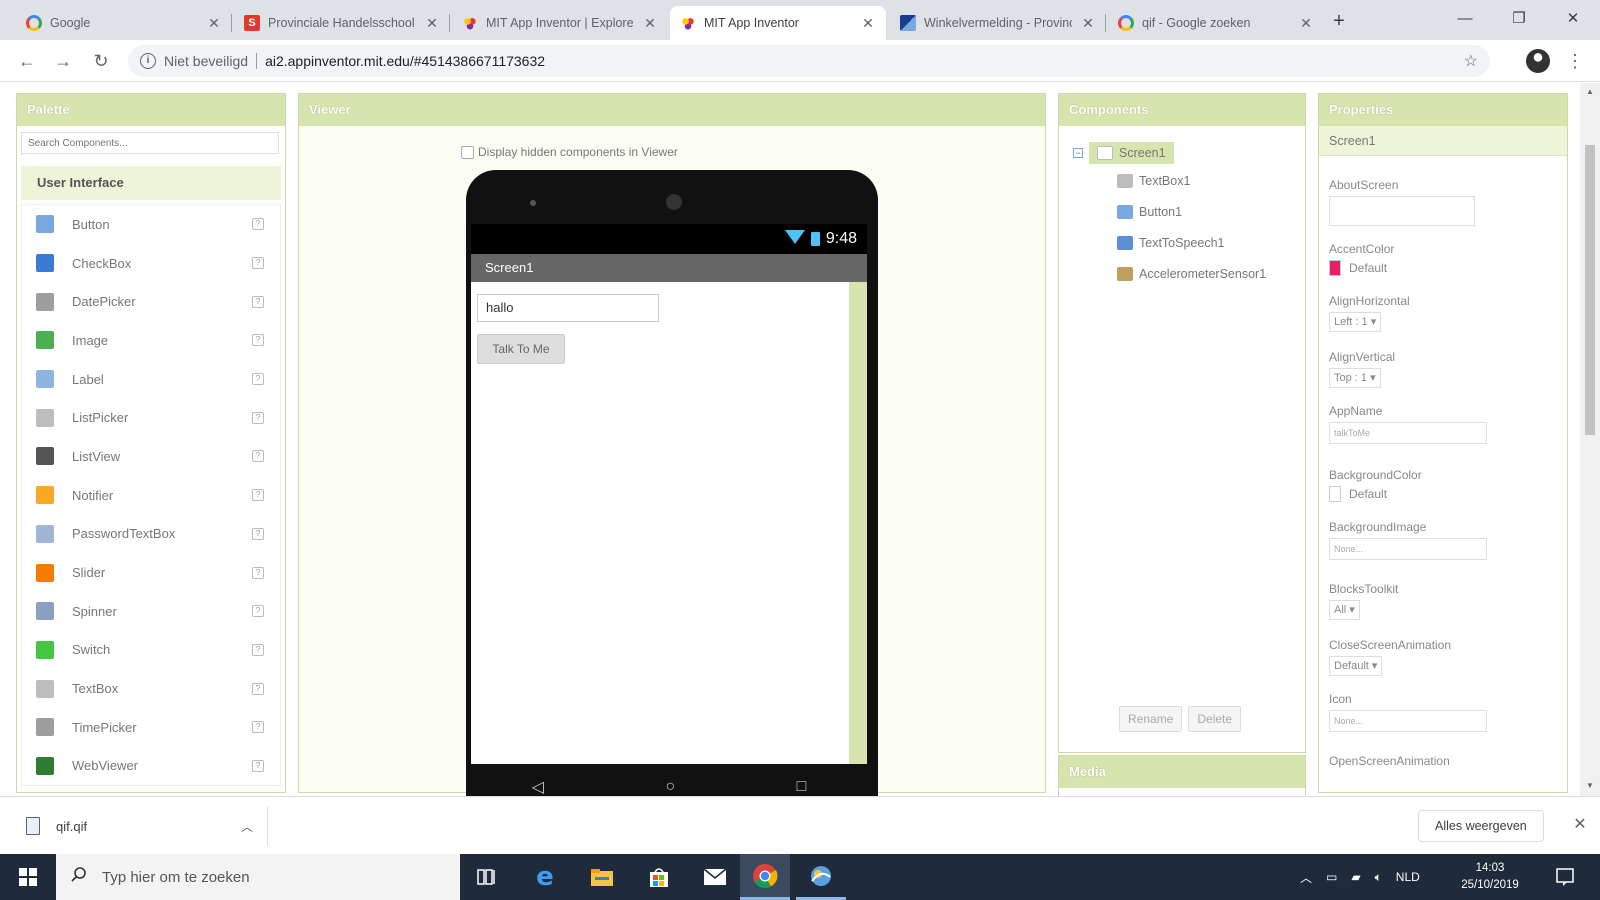 This screenshot has width=1600, height=900. I want to click on notification-center-icon, so click(1565, 877).